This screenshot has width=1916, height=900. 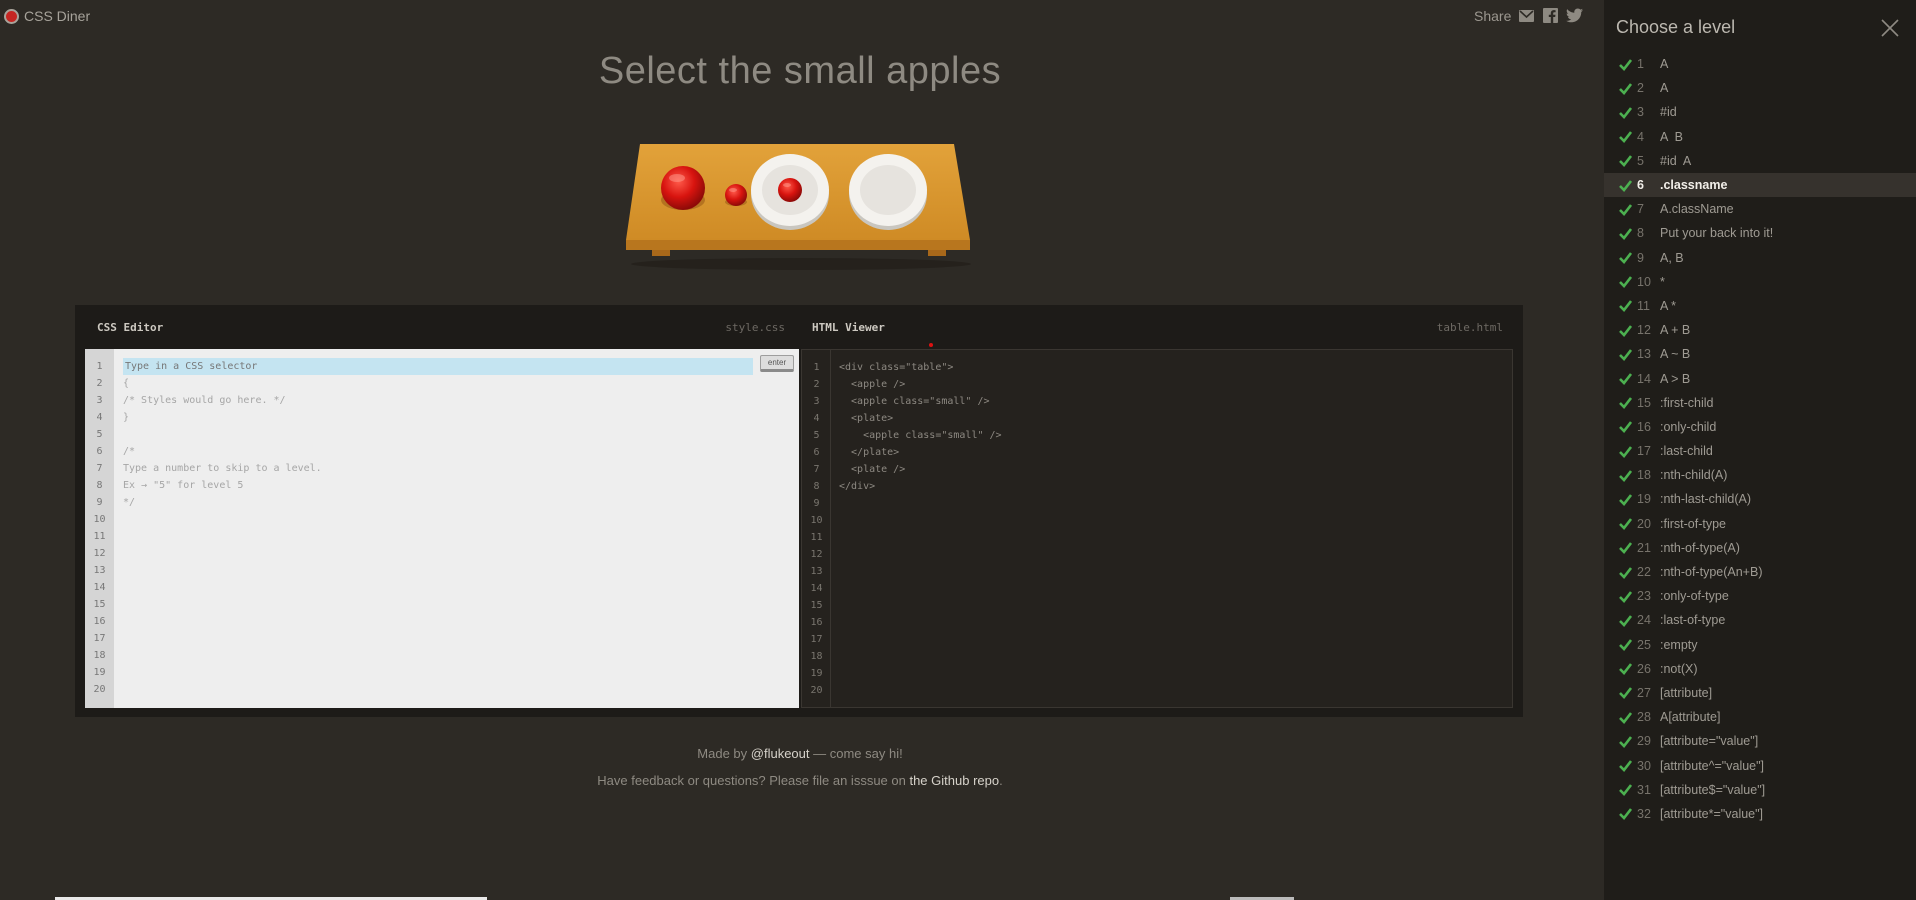 I want to click on indicator-dot, so click(x=931, y=345).